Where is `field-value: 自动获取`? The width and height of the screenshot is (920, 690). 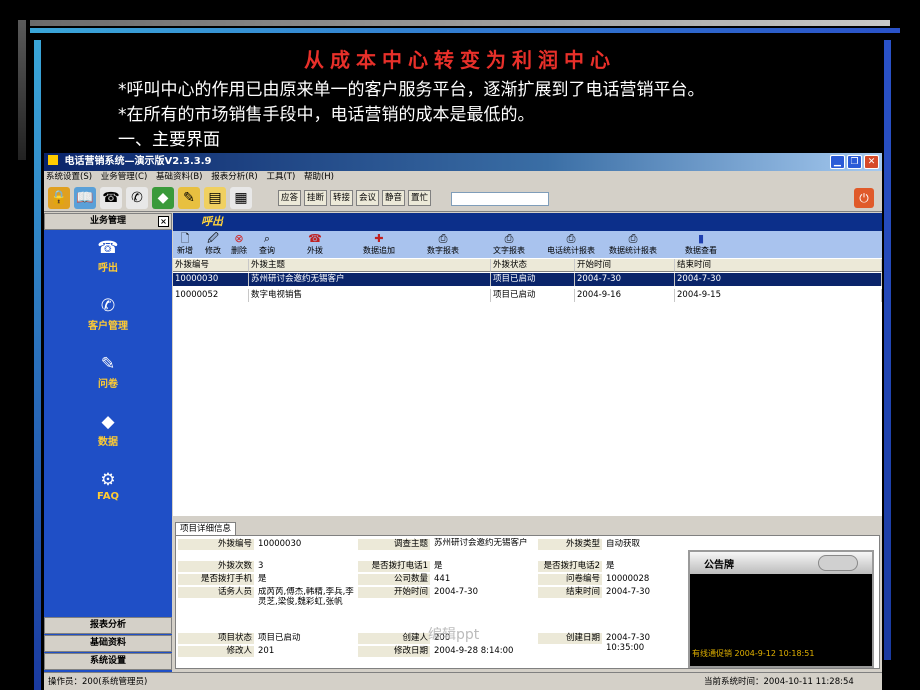
field-value: 自动获取 is located at coordinates (623, 544).